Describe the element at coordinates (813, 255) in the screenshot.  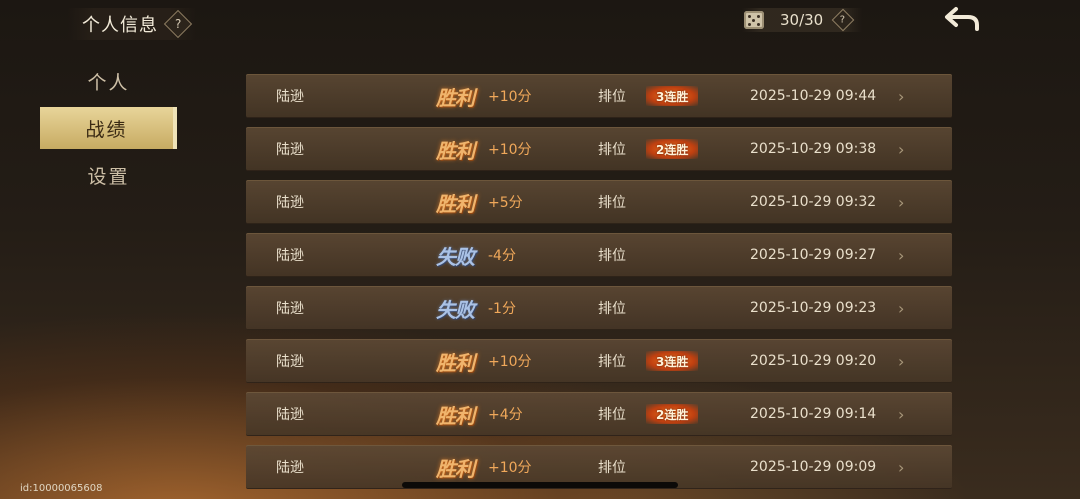
I see `match-time: 2025-10-29 09:27` at that location.